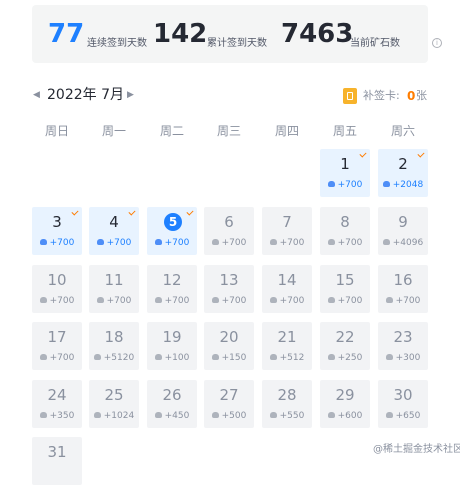 Image resolution: width=460 pixels, height=485 pixels. I want to click on chevron-right-icon: ▶, so click(130, 95).